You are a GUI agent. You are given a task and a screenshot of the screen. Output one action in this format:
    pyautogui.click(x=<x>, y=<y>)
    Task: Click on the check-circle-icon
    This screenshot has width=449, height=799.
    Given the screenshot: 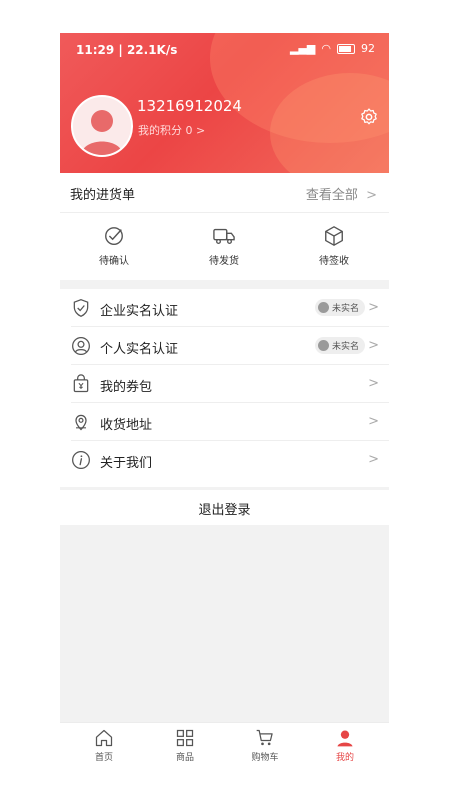 What is the action you would take?
    pyautogui.click(x=114, y=236)
    